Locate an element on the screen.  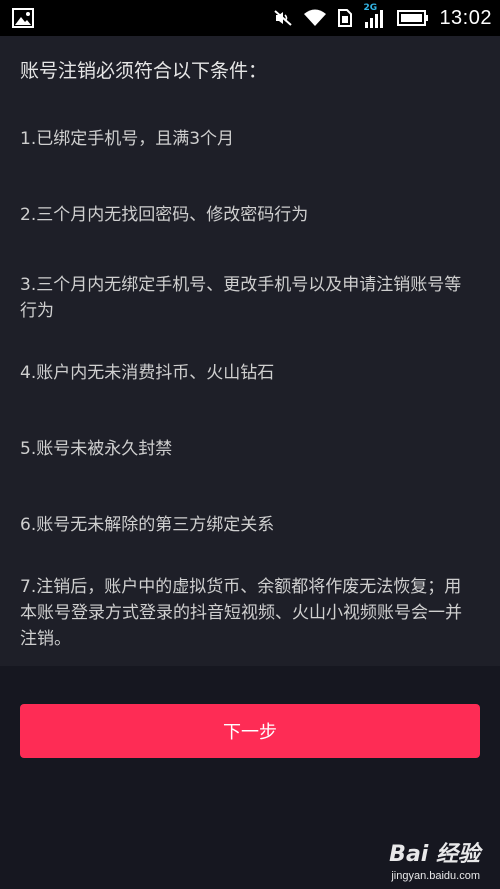
image-notification-icon is located at coordinates (23, 18).